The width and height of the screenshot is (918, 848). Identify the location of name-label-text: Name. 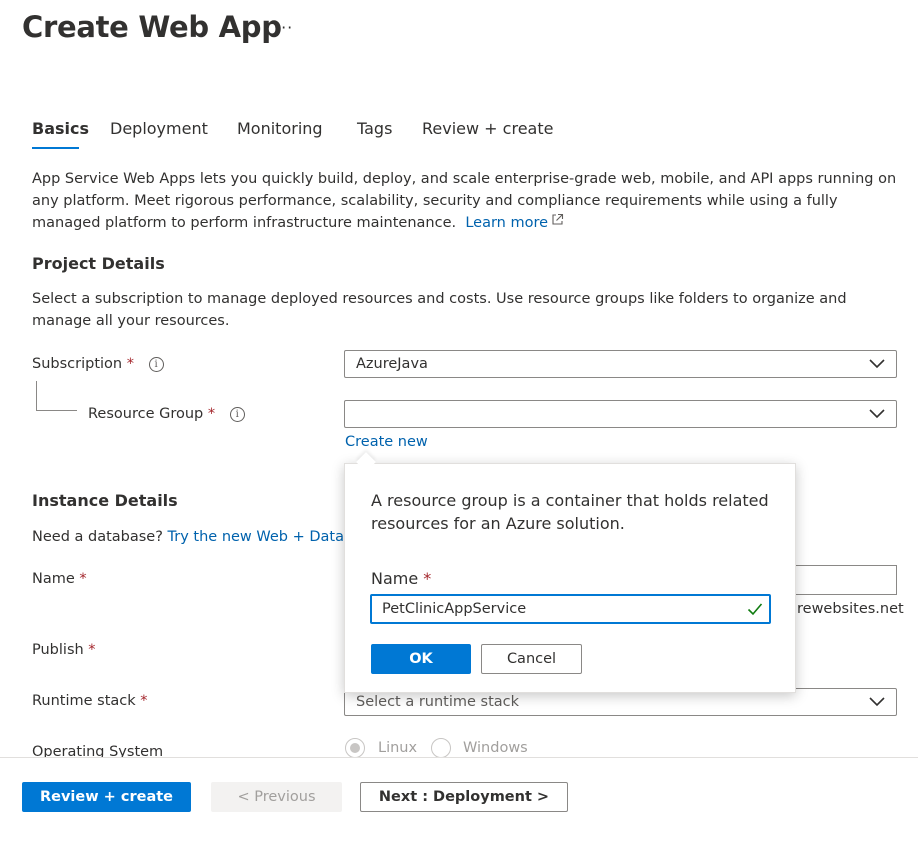
(53, 579).